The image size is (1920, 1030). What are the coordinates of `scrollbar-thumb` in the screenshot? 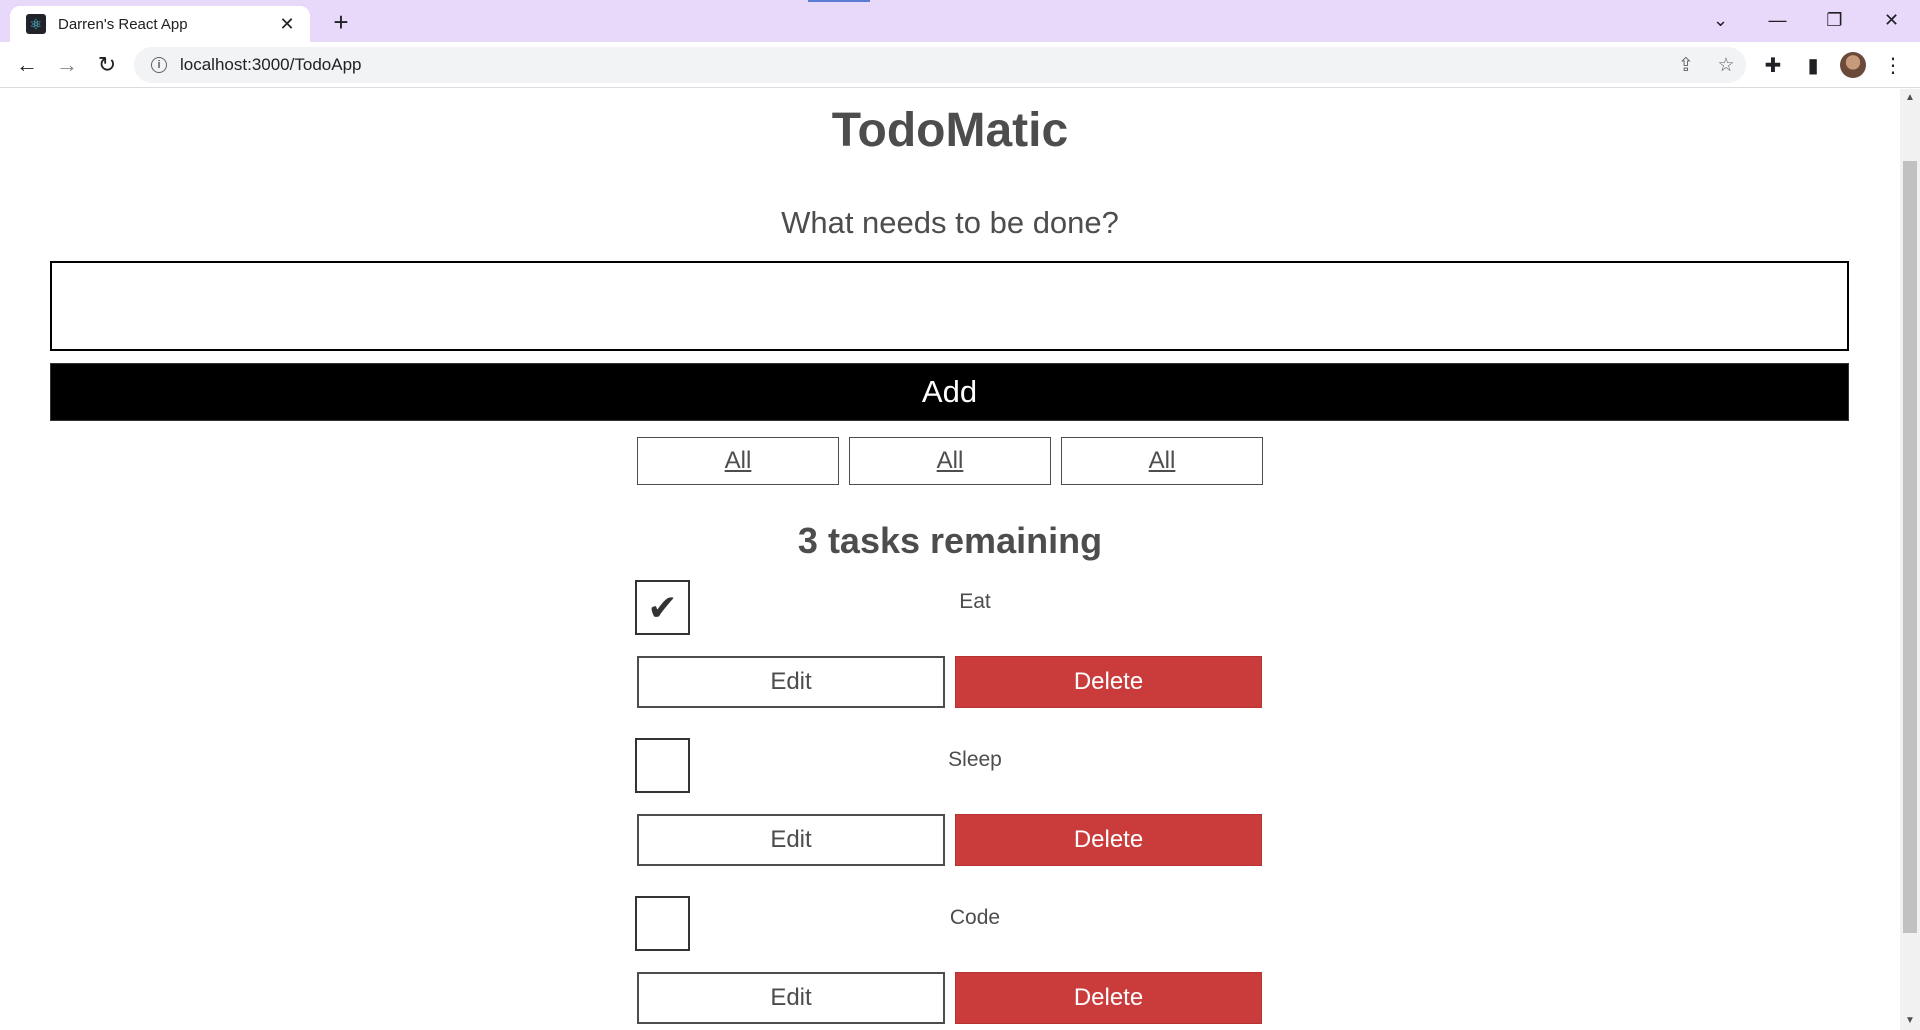 It's located at (1910, 547).